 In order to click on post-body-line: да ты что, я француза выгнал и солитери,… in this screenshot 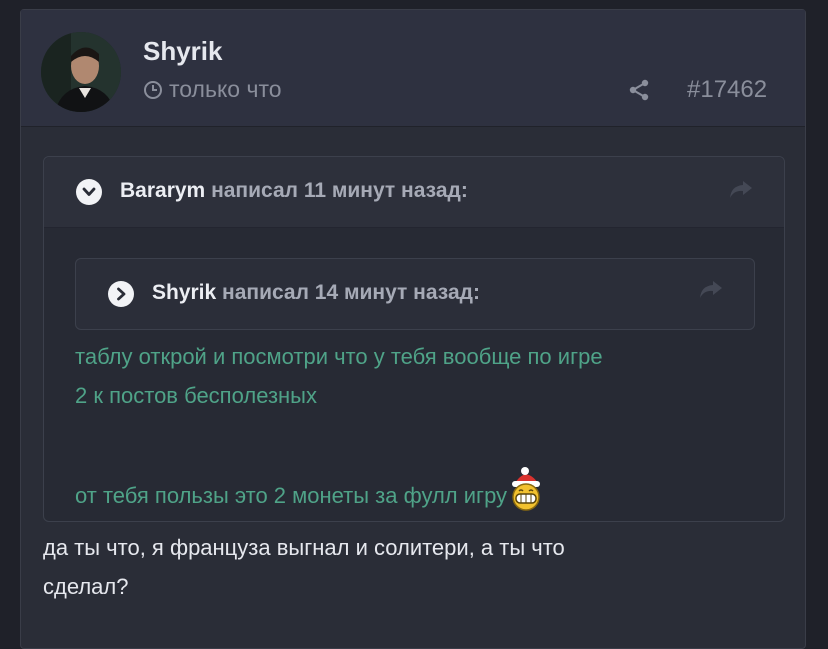, I will do `click(304, 547)`.